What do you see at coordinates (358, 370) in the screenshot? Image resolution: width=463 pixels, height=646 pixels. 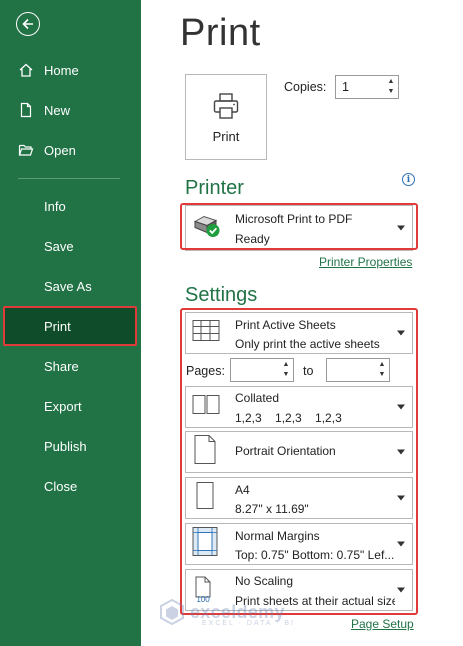 I see `pages-to-input: ▲ ▼` at bounding box center [358, 370].